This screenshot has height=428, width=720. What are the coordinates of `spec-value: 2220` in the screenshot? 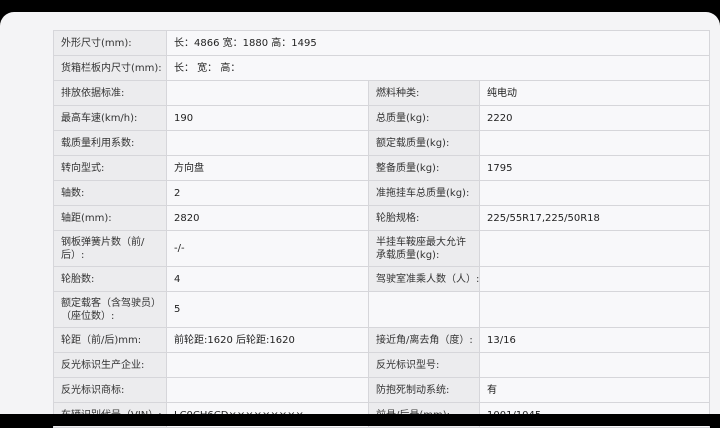 It's located at (594, 118).